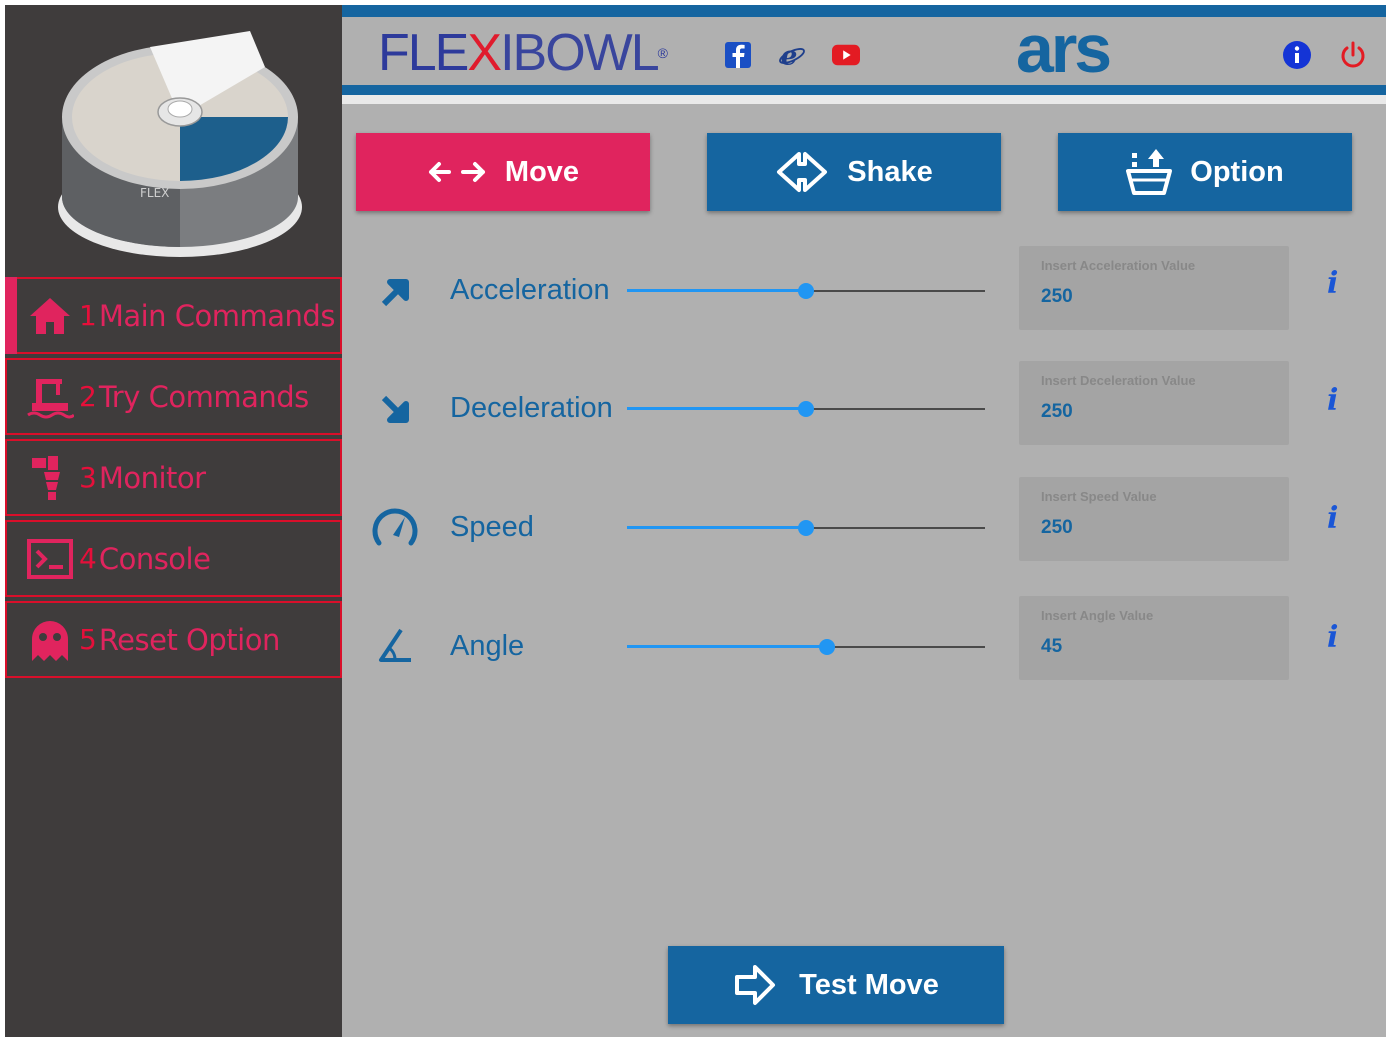 This screenshot has width=1390, height=1037. I want to click on sidebar-item-number: 3, so click(88, 477).